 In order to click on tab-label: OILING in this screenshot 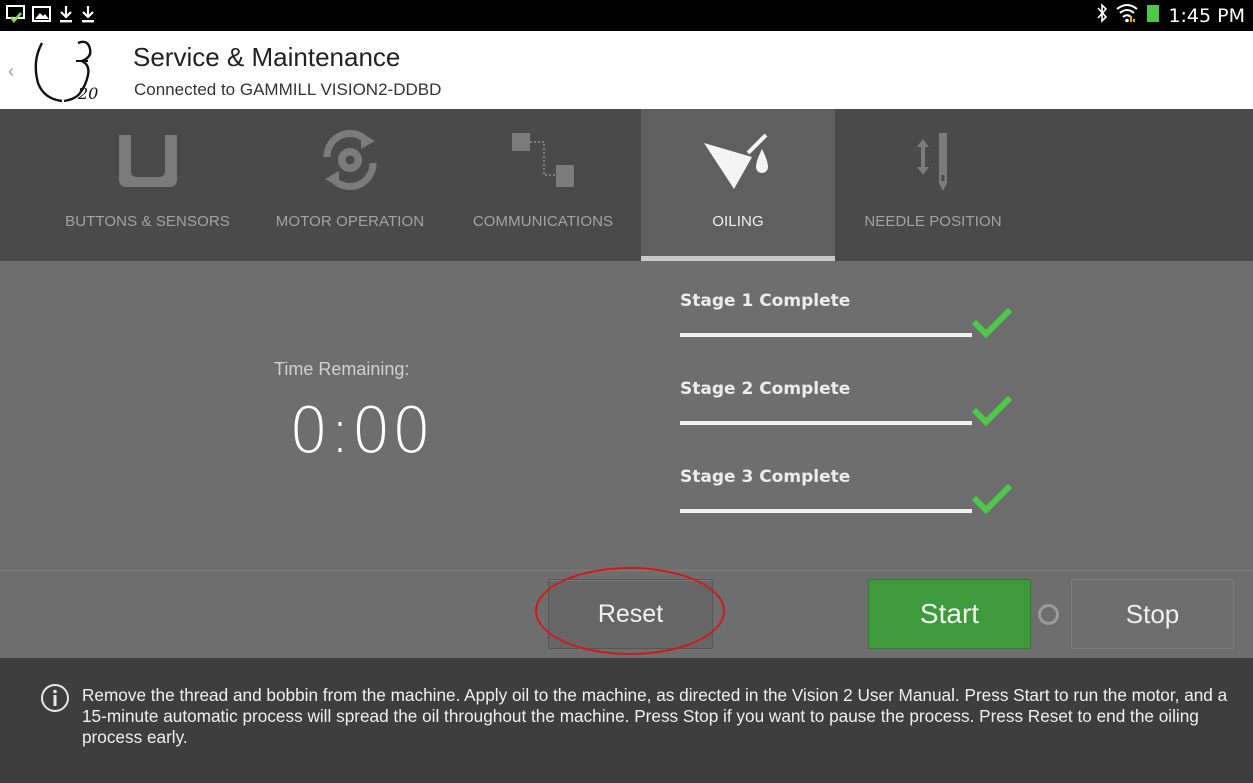, I will do `click(738, 221)`.